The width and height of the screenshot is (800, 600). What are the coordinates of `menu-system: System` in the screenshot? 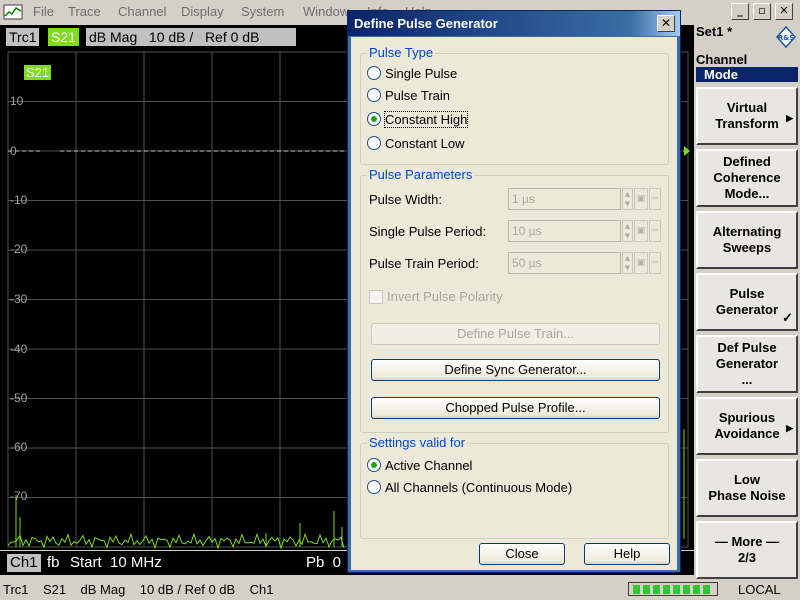 It's located at (262, 11).